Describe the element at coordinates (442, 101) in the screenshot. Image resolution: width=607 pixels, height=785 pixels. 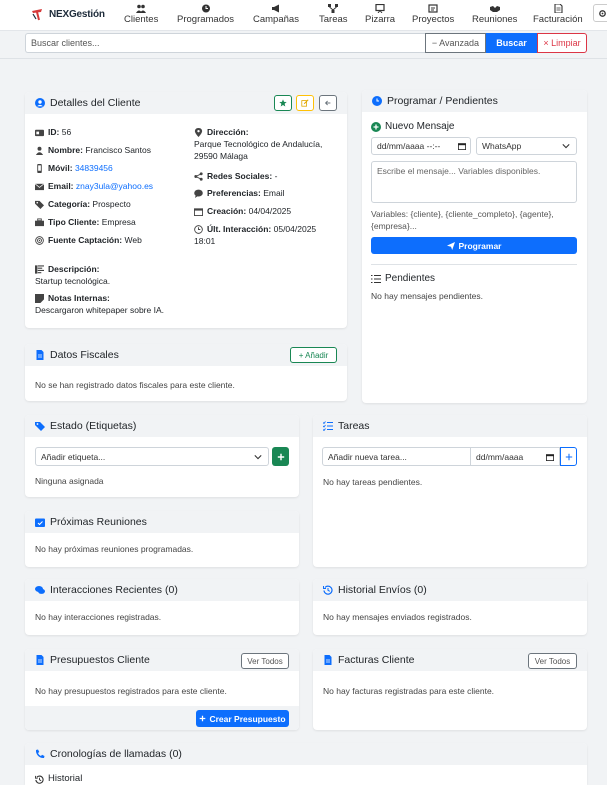
I see `card-title: Programar / Pendientes` at that location.